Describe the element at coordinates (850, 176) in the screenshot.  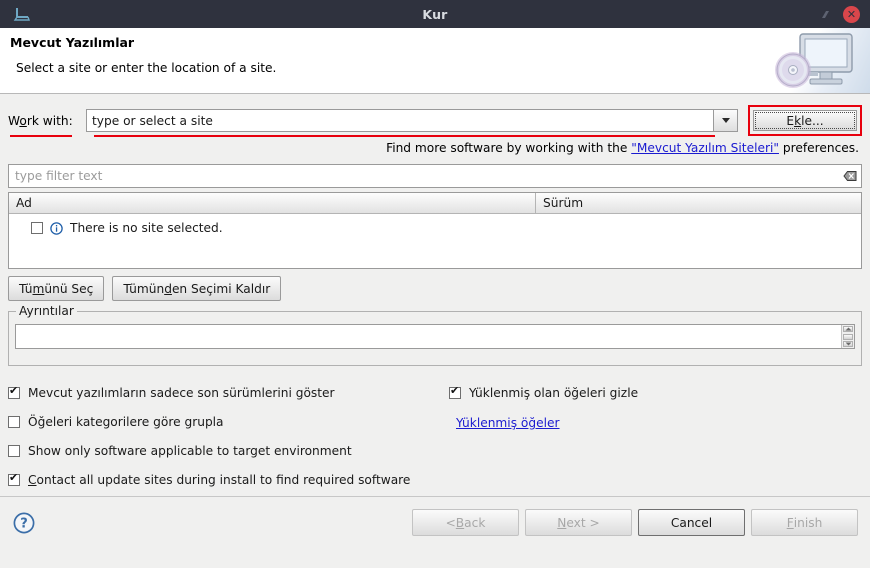
I see `clear-icon` at that location.